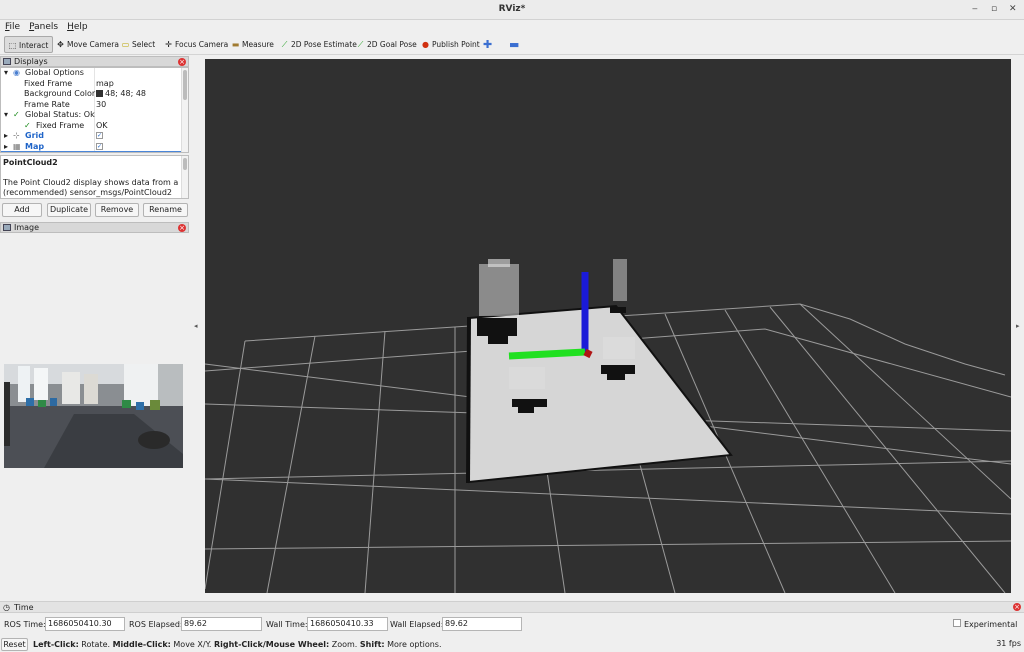 Image resolution: width=1024 pixels, height=652 pixels. I want to click on wall-time-field: 1686050410.33, so click(347, 624).